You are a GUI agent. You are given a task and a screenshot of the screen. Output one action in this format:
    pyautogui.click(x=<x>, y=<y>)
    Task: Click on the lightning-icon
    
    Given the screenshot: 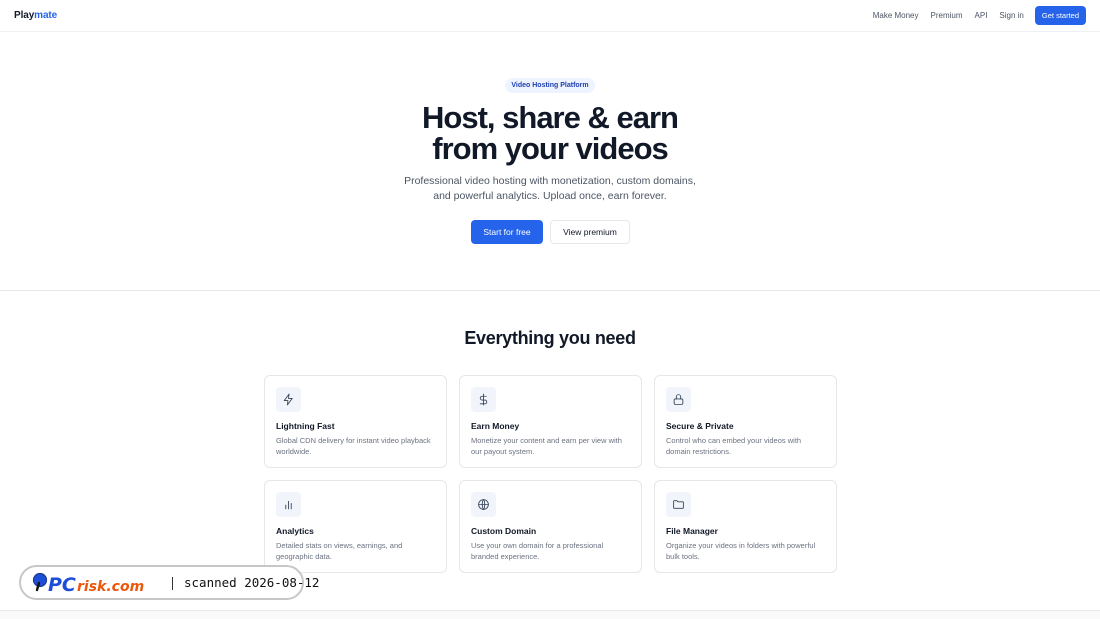 What is the action you would take?
    pyautogui.click(x=288, y=399)
    